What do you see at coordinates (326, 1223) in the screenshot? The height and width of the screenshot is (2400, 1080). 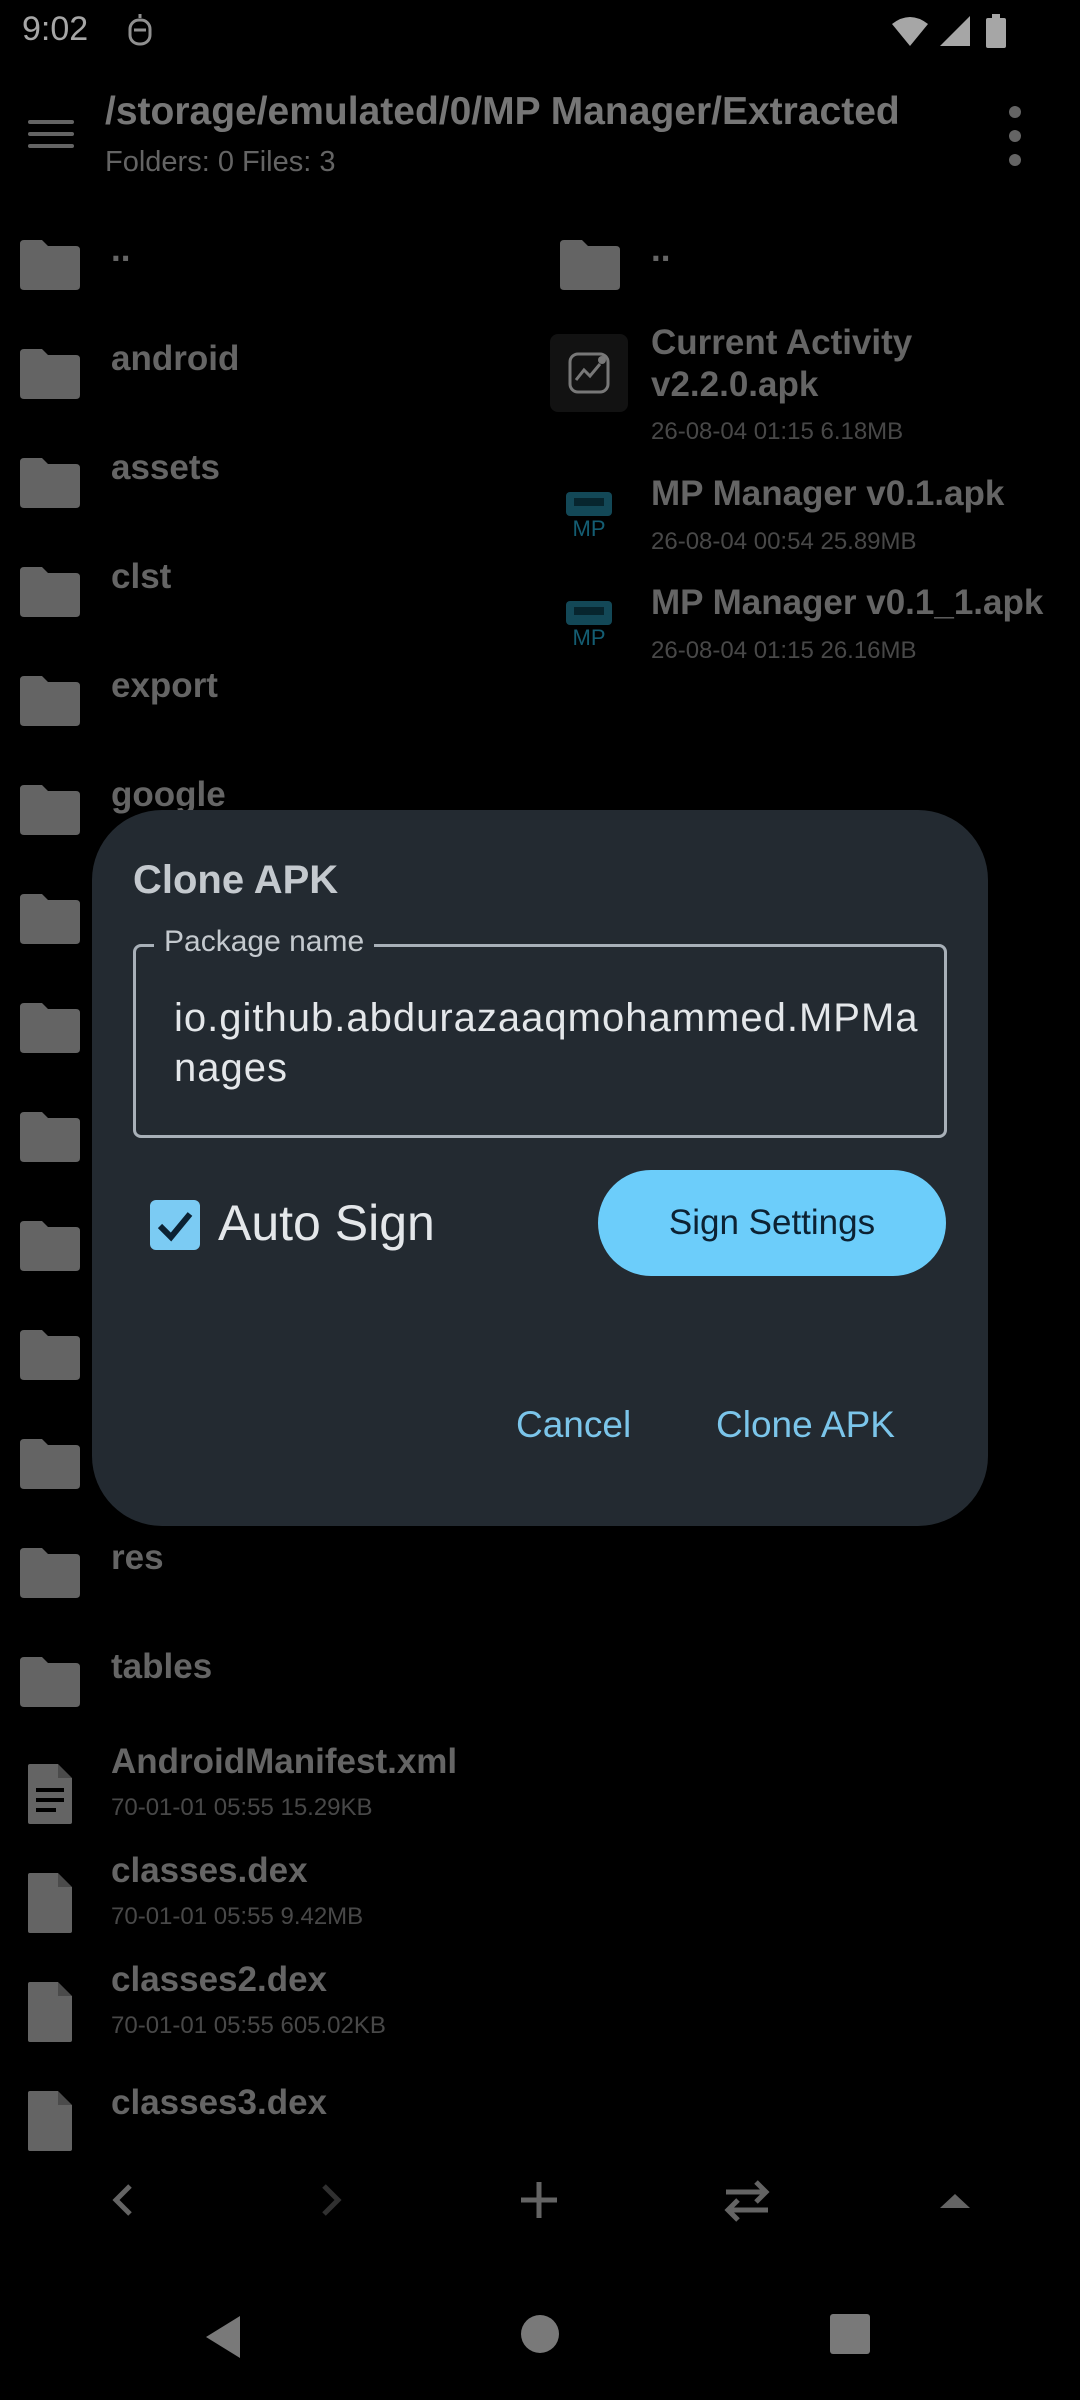 I see `auto-sign-label: Auto Sign` at bounding box center [326, 1223].